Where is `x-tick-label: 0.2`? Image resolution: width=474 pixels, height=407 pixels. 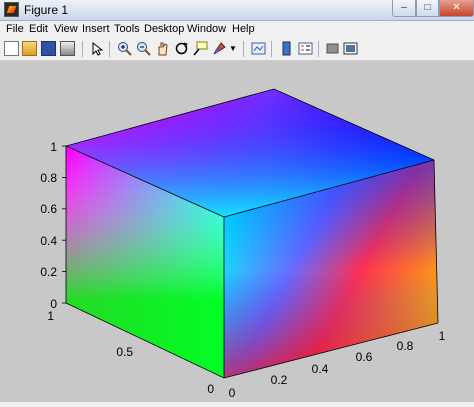 x-tick-label: 0.2 is located at coordinates (279, 380).